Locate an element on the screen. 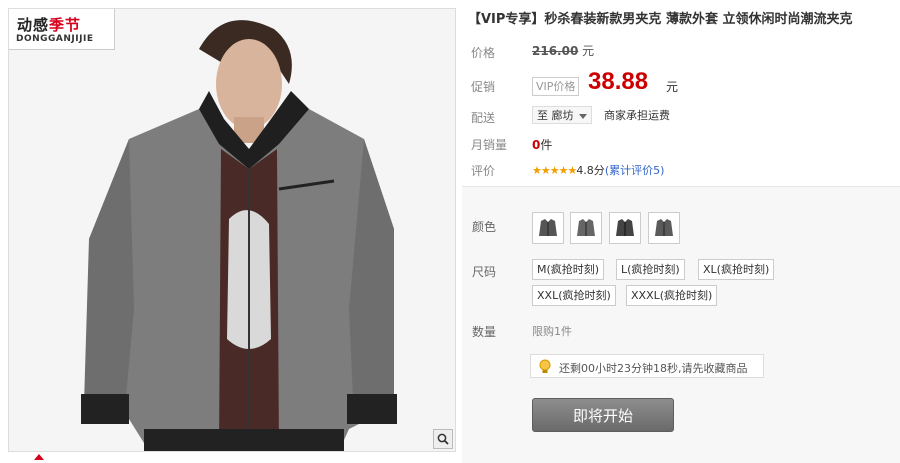 The width and height of the screenshot is (900, 463). original-price: 216.00 元 is located at coordinates (563, 50).